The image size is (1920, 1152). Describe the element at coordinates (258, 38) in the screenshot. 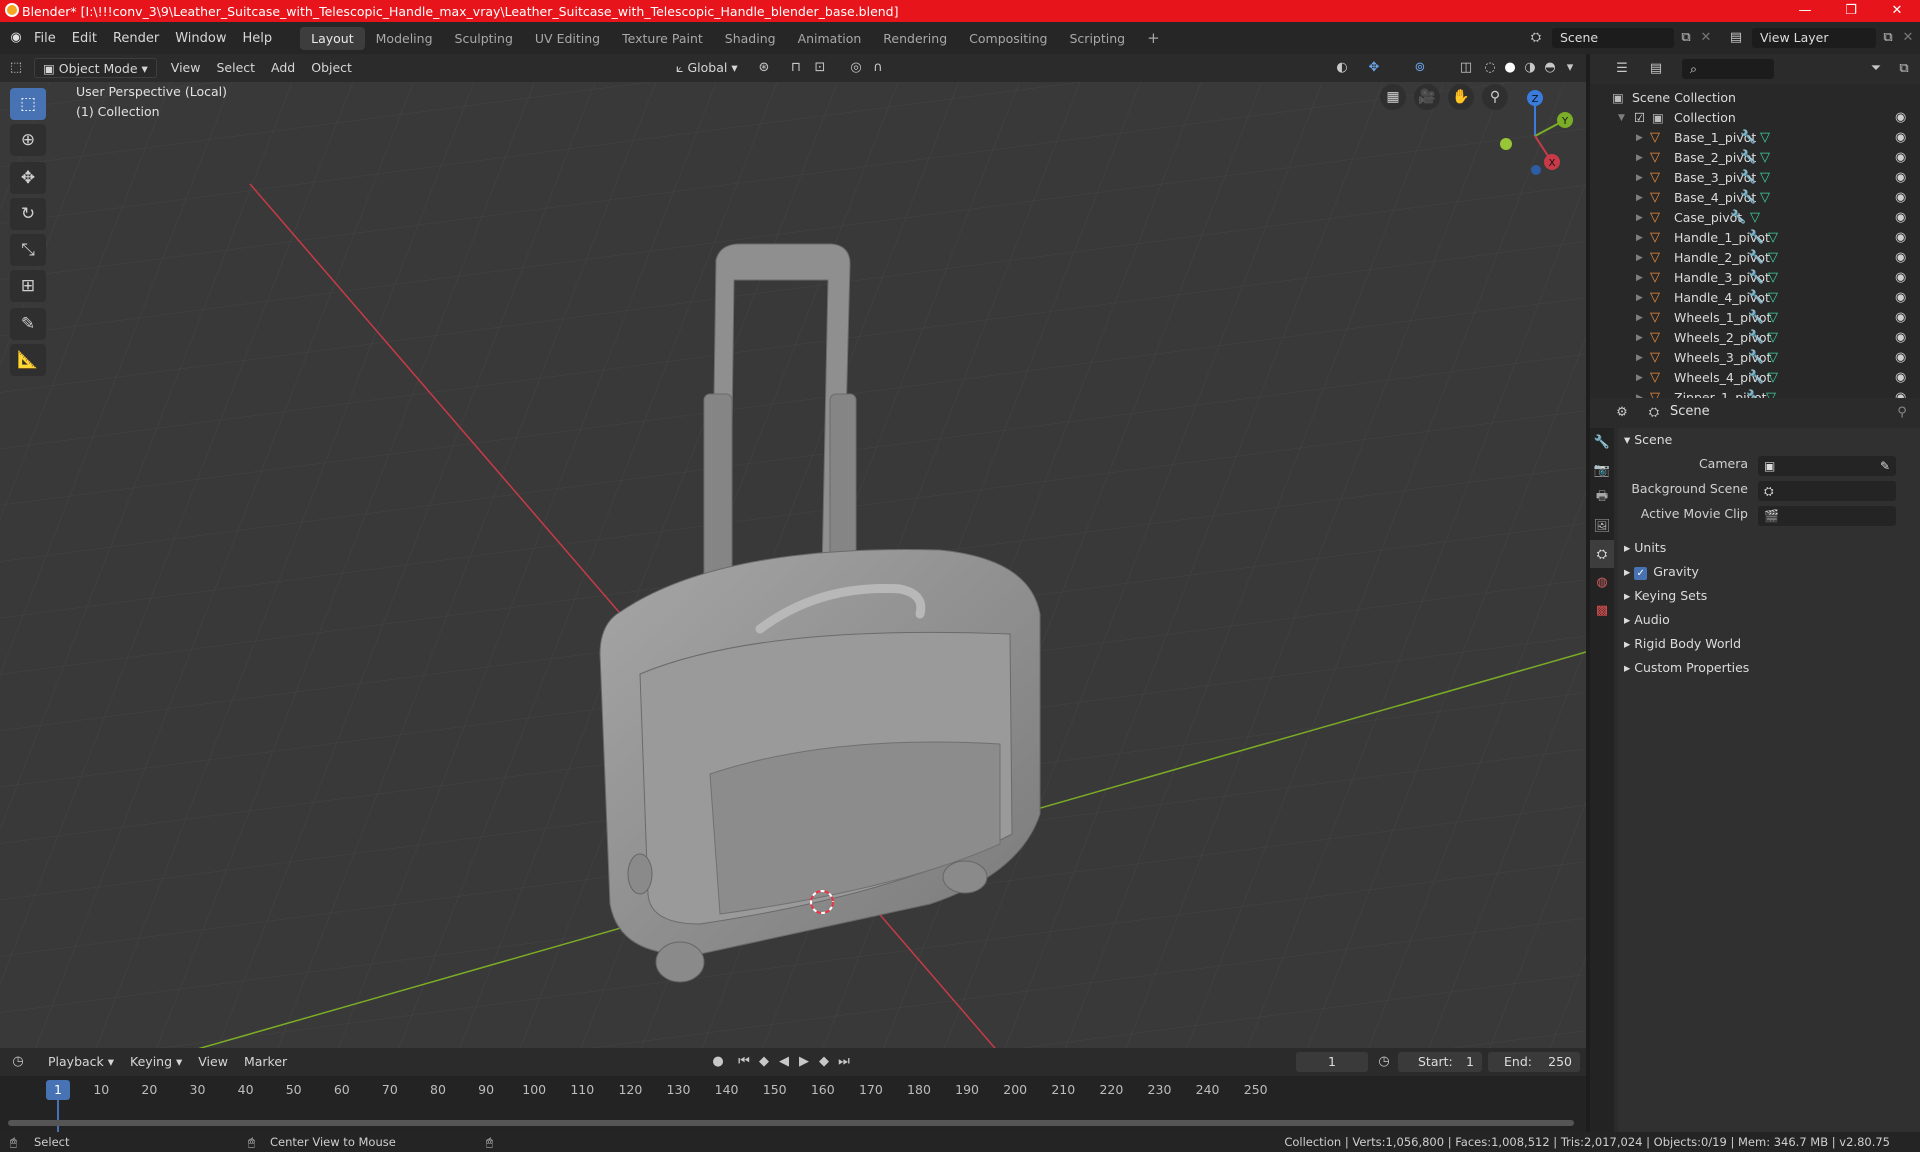

I see `menu-help: Help` at that location.